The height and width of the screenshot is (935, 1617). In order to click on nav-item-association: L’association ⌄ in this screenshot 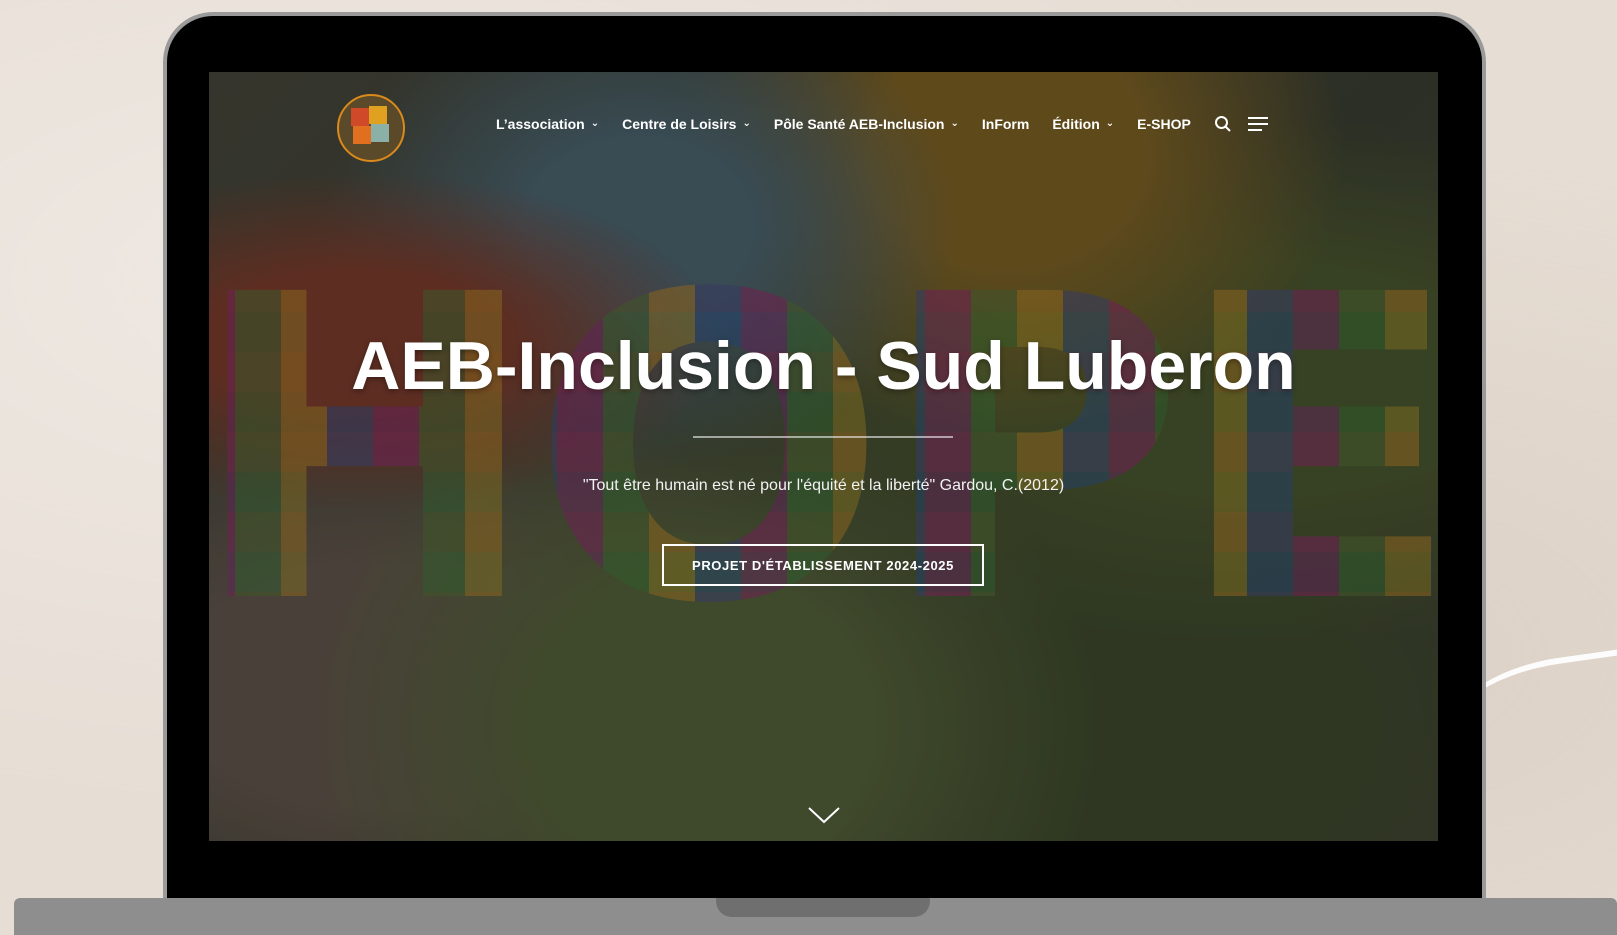, I will do `click(547, 124)`.